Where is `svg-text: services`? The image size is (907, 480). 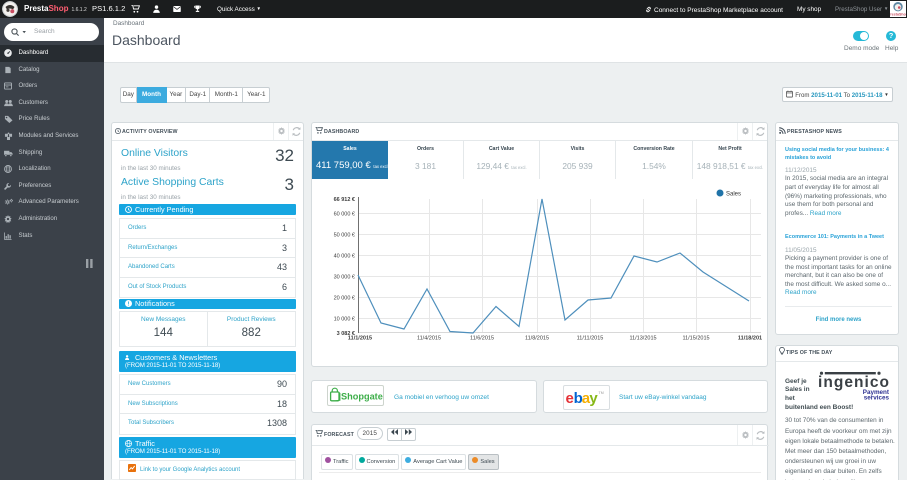
svg-text: services is located at coordinates (876, 397).